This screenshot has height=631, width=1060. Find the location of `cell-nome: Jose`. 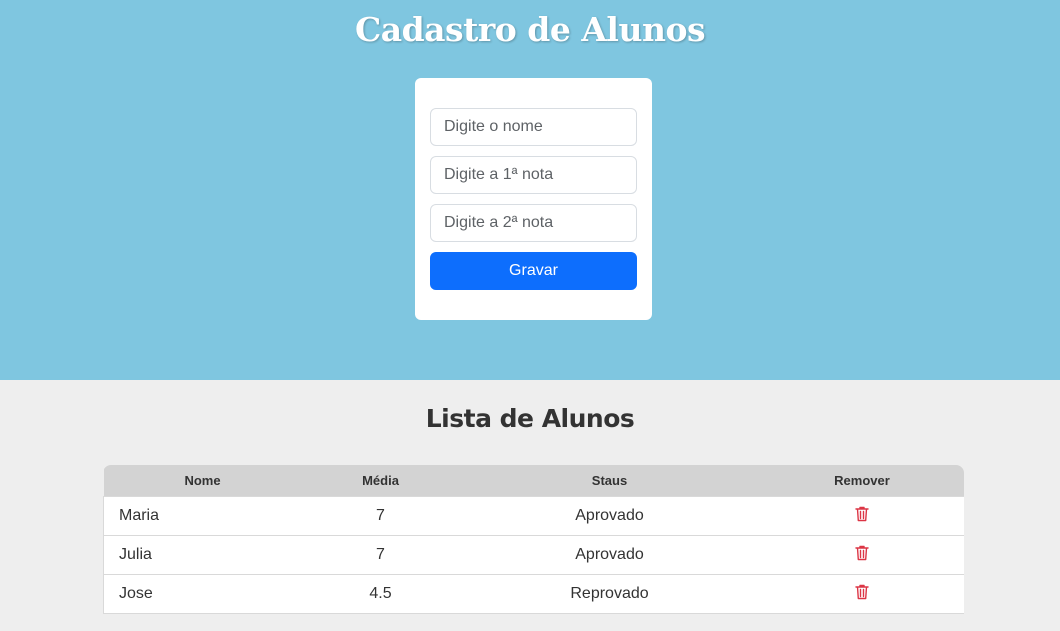

cell-nome: Jose is located at coordinates (202, 594).